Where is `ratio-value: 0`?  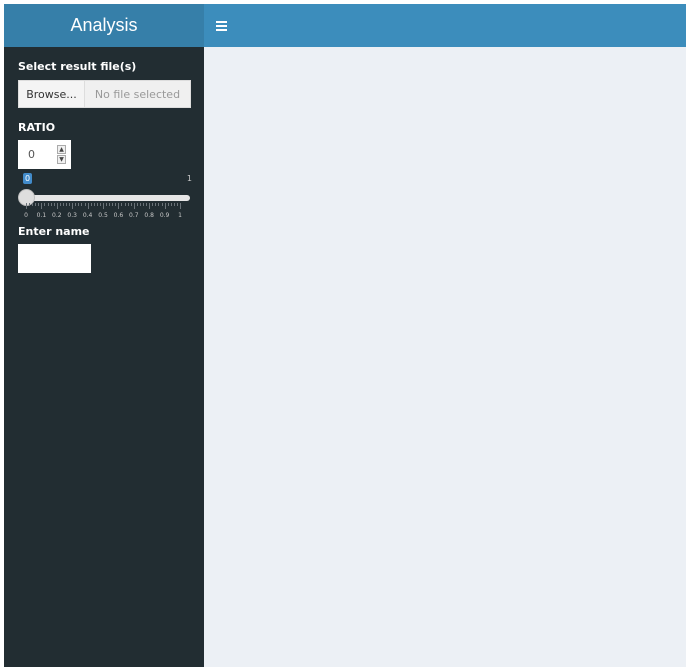 ratio-value: 0 is located at coordinates (31, 154).